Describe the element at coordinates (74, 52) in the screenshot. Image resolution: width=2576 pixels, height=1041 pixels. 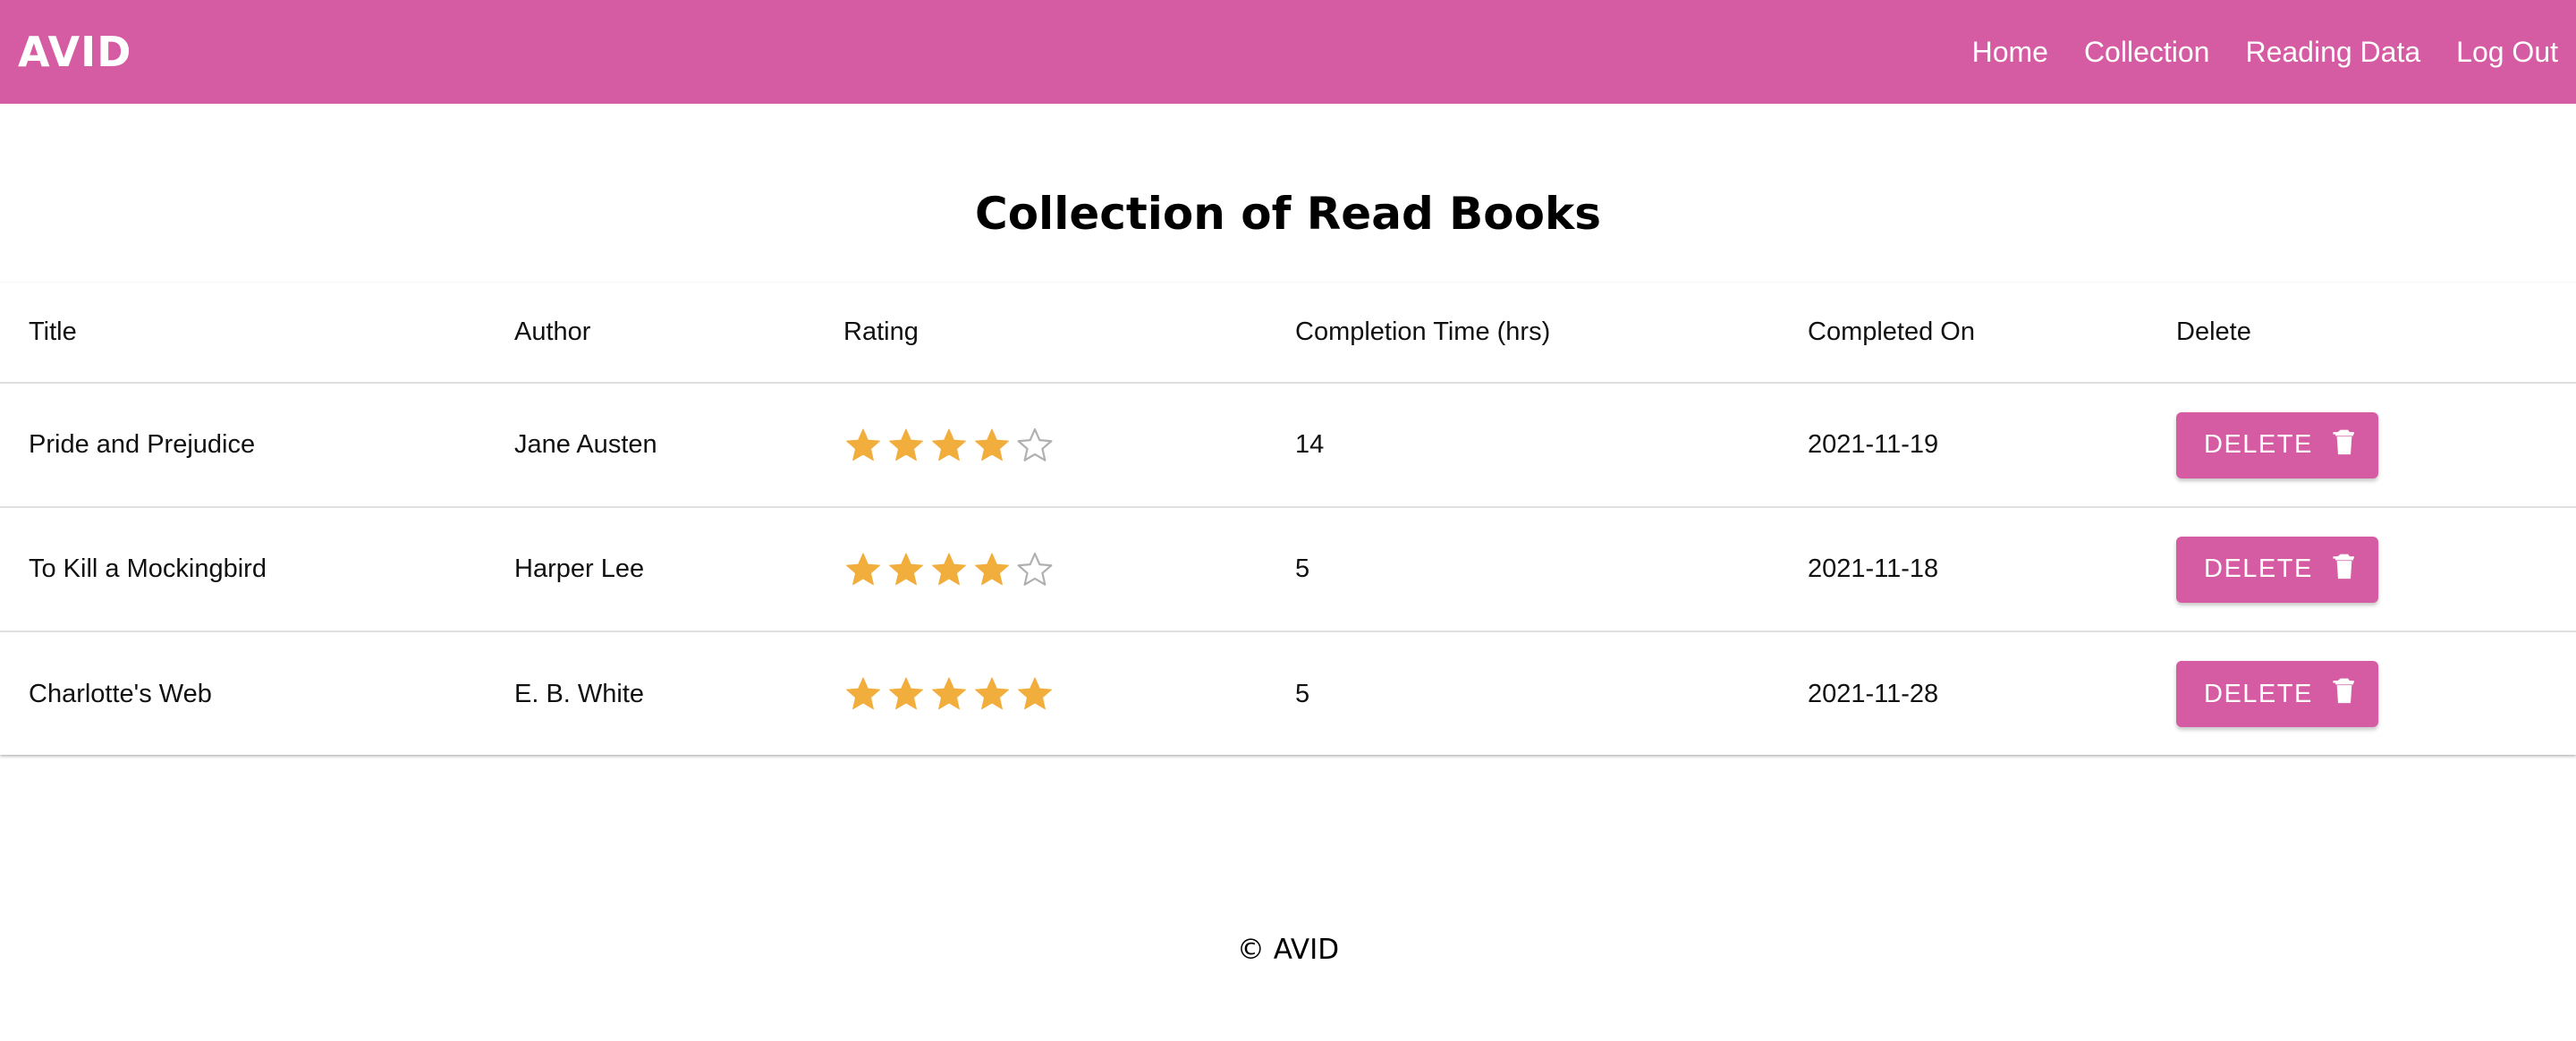
I see `brand-logo: AVID` at that location.